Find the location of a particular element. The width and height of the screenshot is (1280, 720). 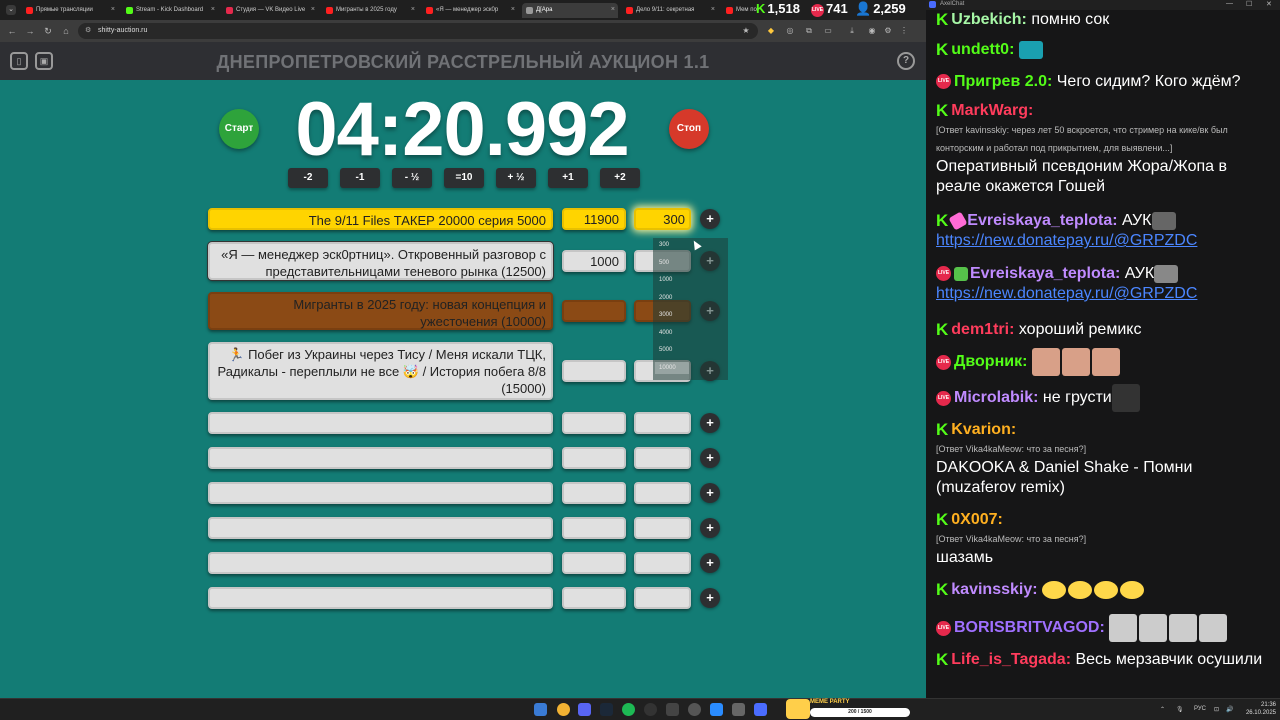

start-button: Старт is located at coordinates (239, 129).